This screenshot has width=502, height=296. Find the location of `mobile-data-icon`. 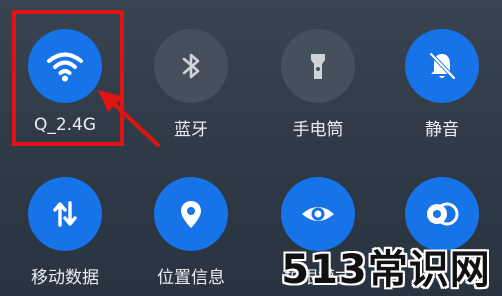

mobile-data-icon is located at coordinates (65, 214).